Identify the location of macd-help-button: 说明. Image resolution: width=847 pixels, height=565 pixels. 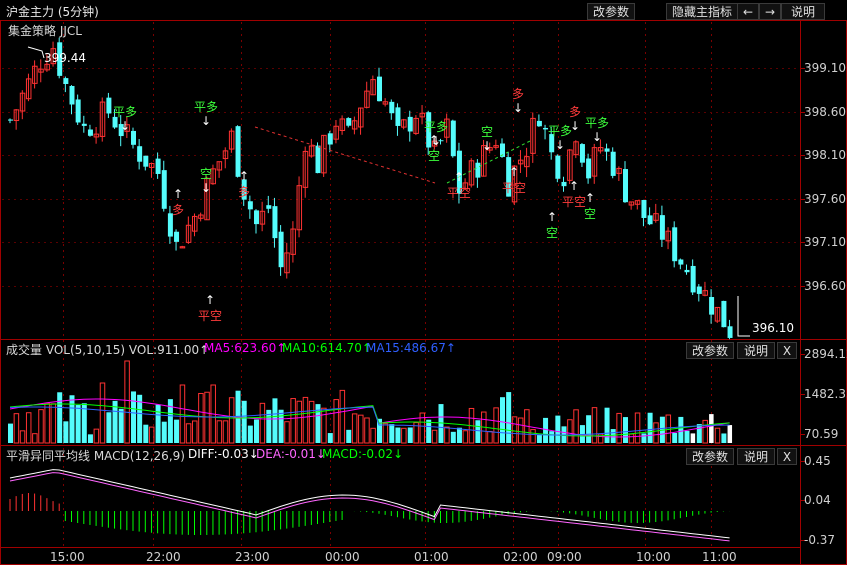
(756, 456).